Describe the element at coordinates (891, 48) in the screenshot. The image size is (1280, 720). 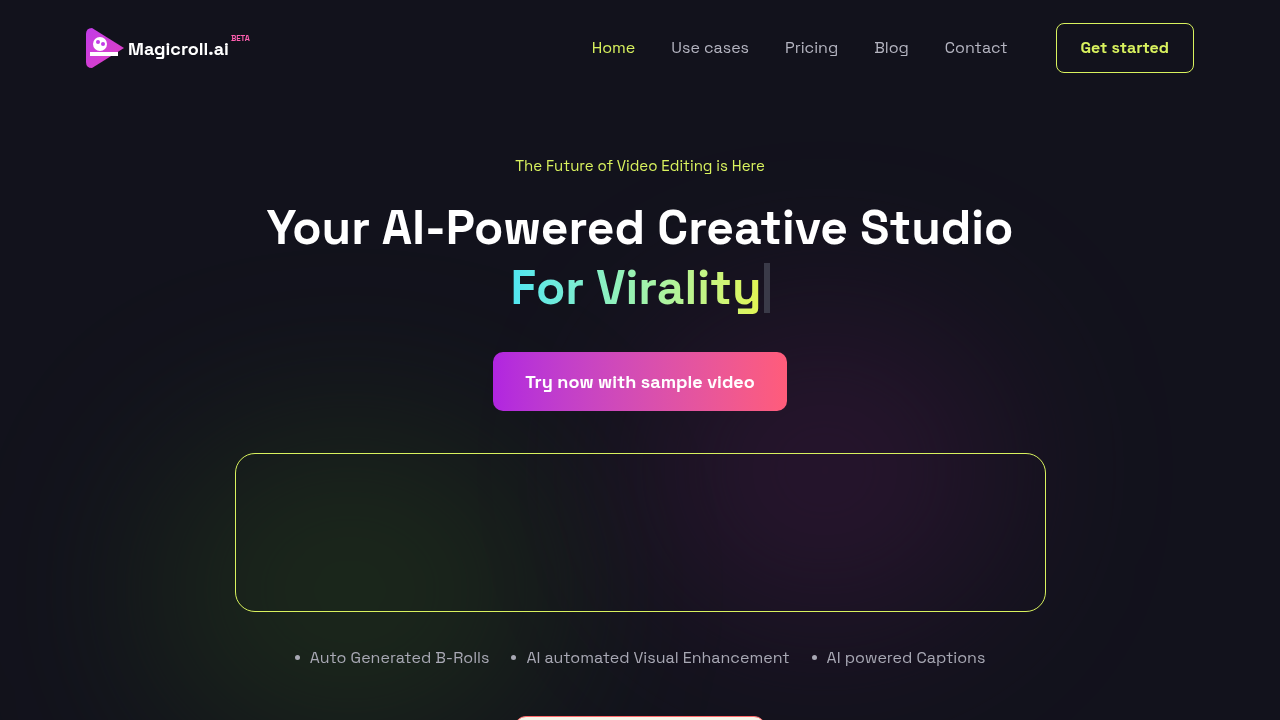
I see `nav-link: Blog` at that location.